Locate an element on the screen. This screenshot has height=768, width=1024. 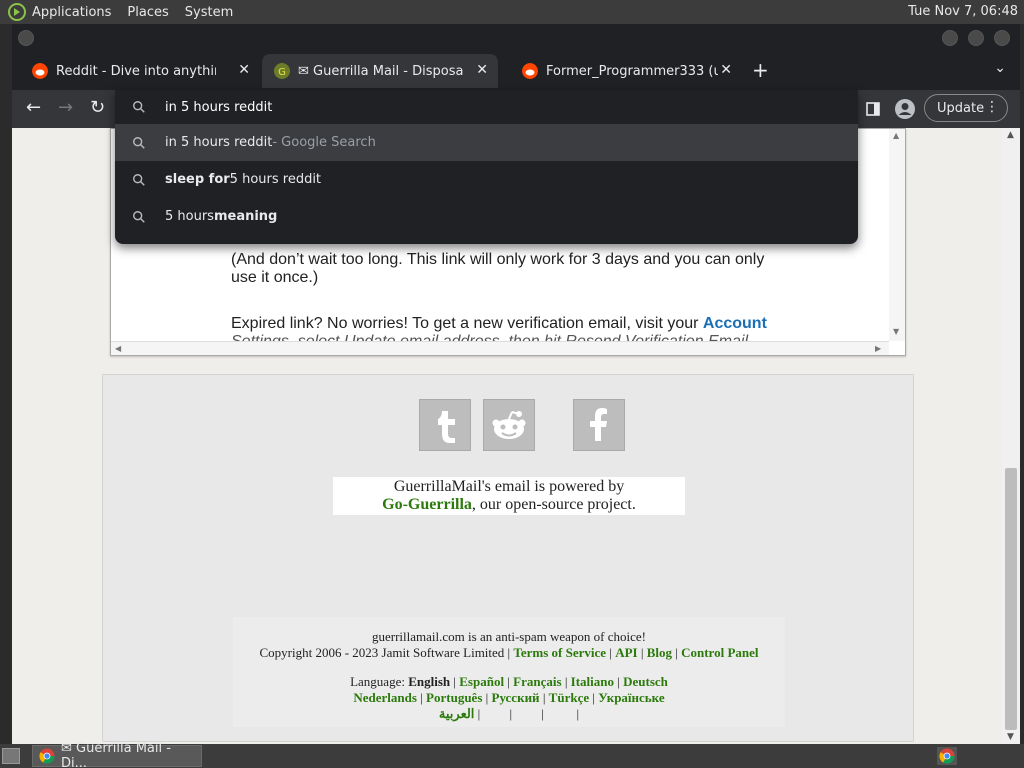
guerrilla-mail-icon: G is located at coordinates (282, 71).